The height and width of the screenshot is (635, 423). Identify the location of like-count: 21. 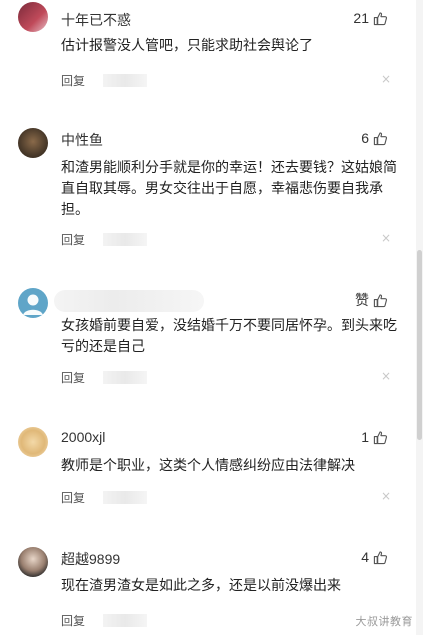
(361, 18).